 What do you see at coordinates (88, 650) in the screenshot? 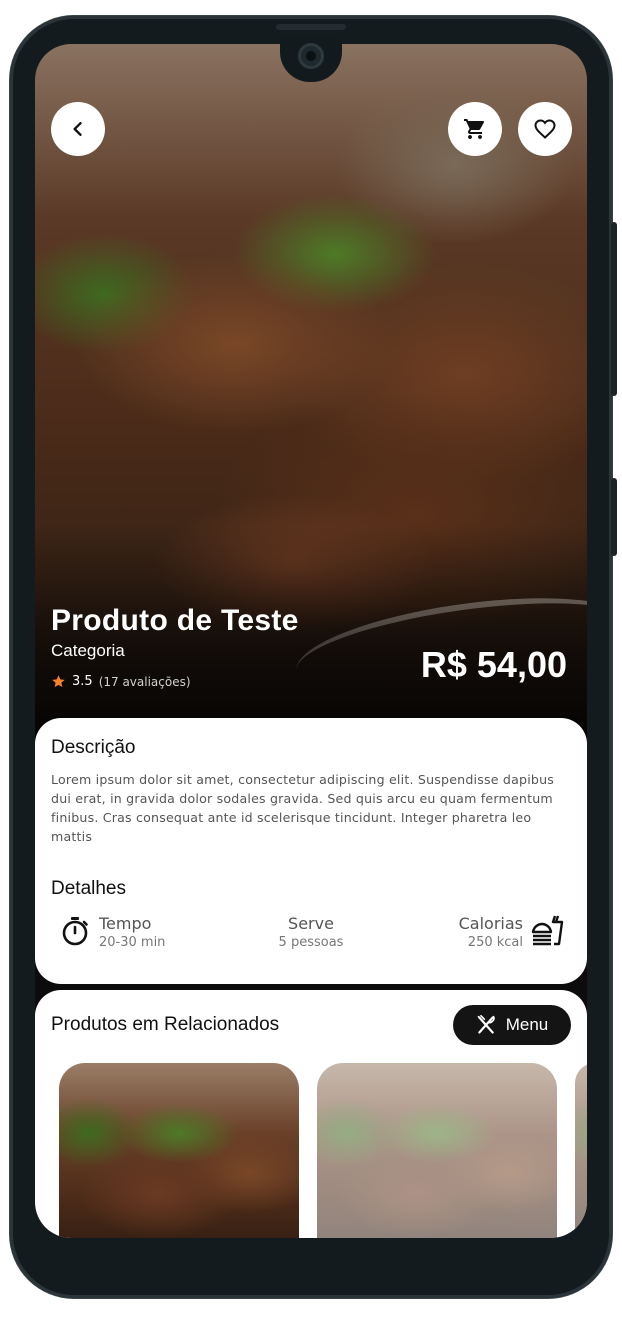
I see `product-category: Categoria` at bounding box center [88, 650].